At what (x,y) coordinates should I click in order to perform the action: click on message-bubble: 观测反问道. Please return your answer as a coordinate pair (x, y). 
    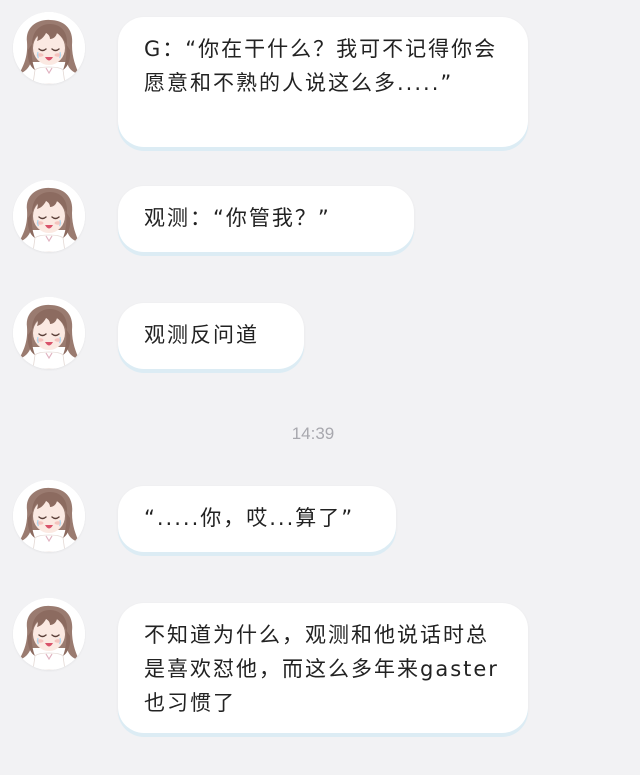
    Looking at the image, I should click on (211, 336).